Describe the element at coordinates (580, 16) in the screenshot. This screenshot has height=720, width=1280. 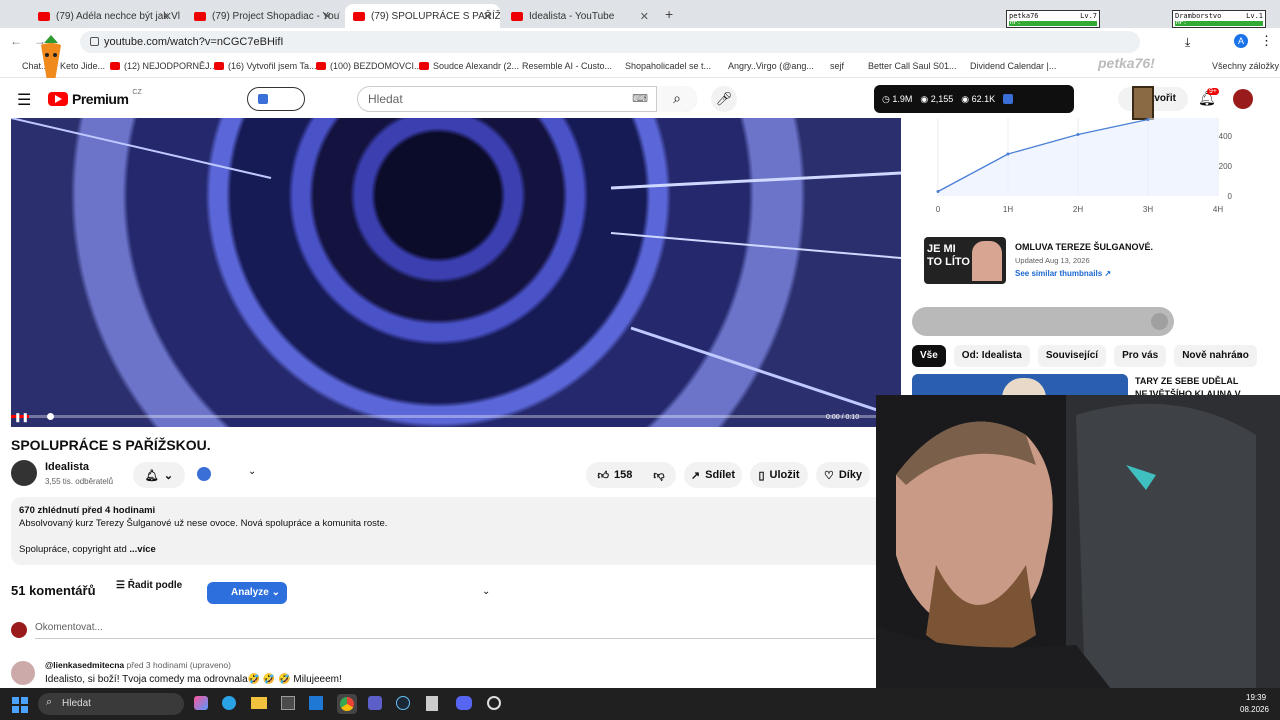
I see `browser-tab: Idealista - YouTube ✕` at that location.